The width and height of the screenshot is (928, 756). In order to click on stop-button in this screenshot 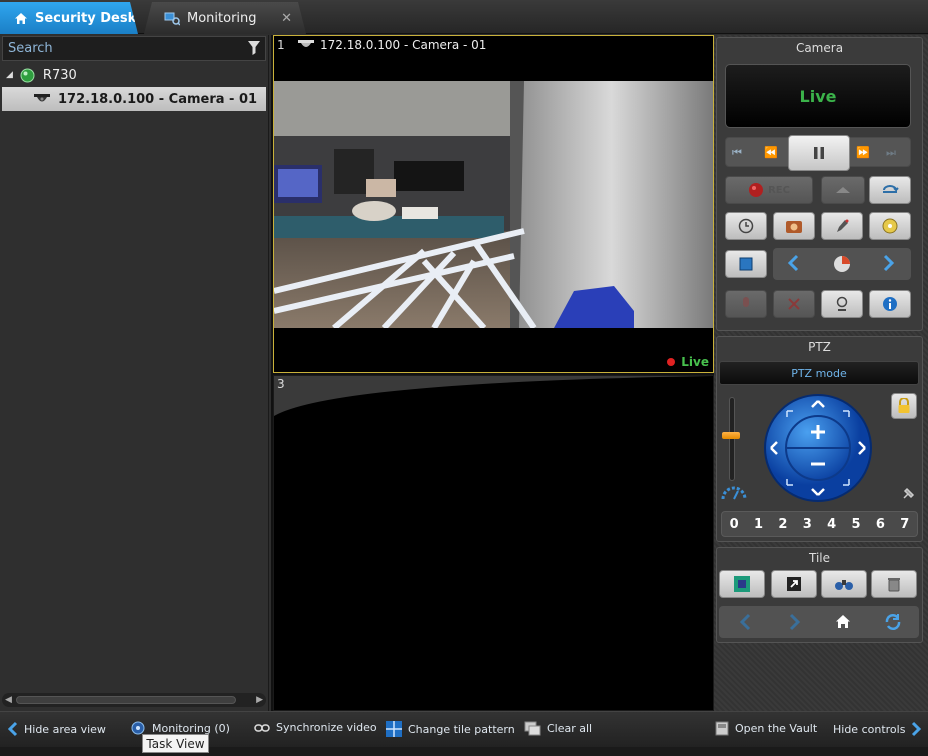, I will do `click(794, 304)`.